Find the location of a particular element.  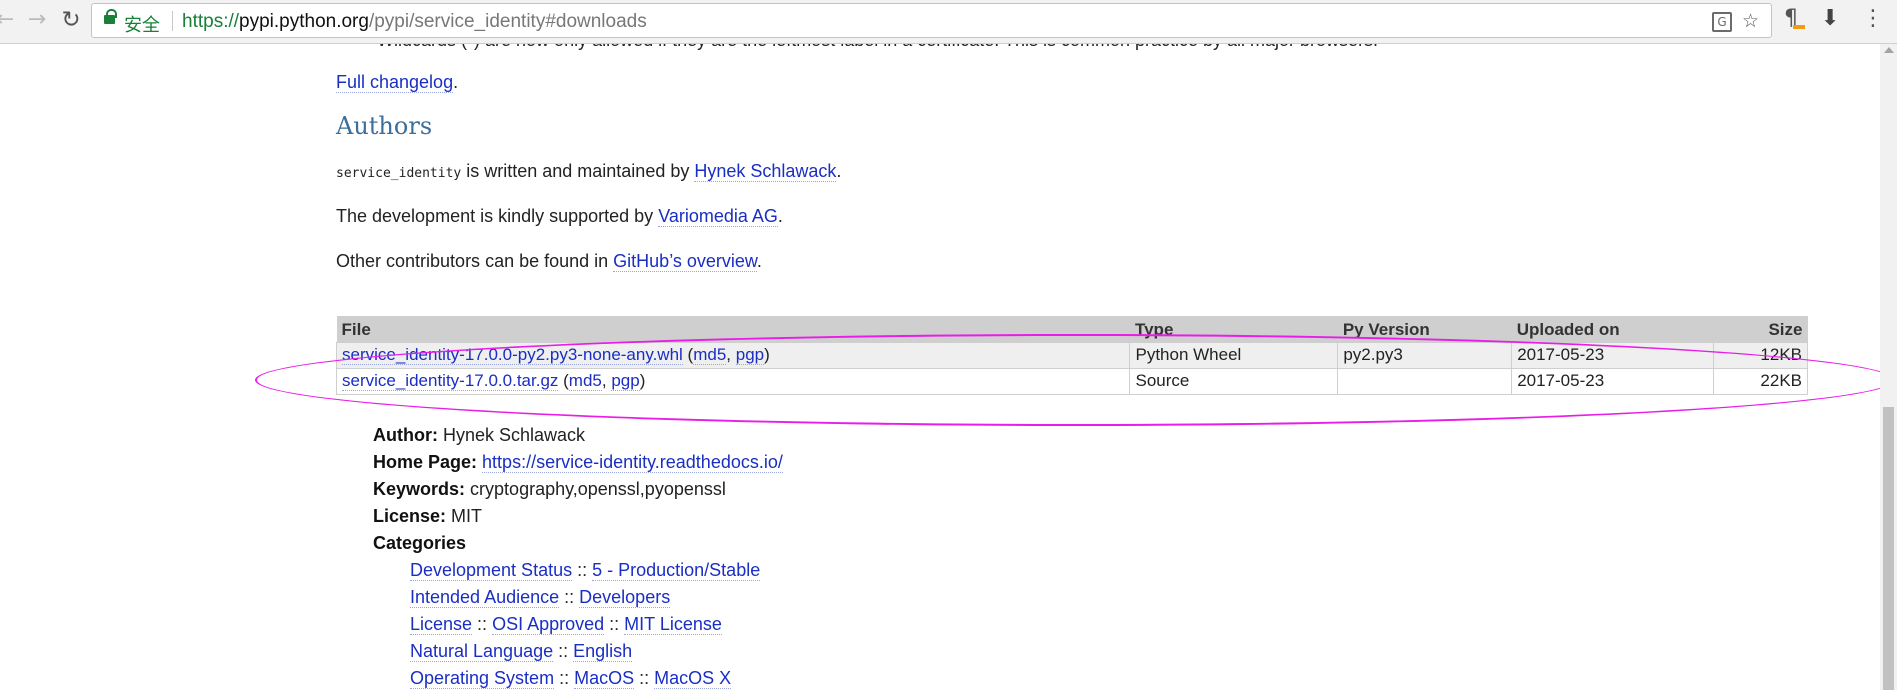

license-meta: License: MIT is located at coordinates (427, 516).